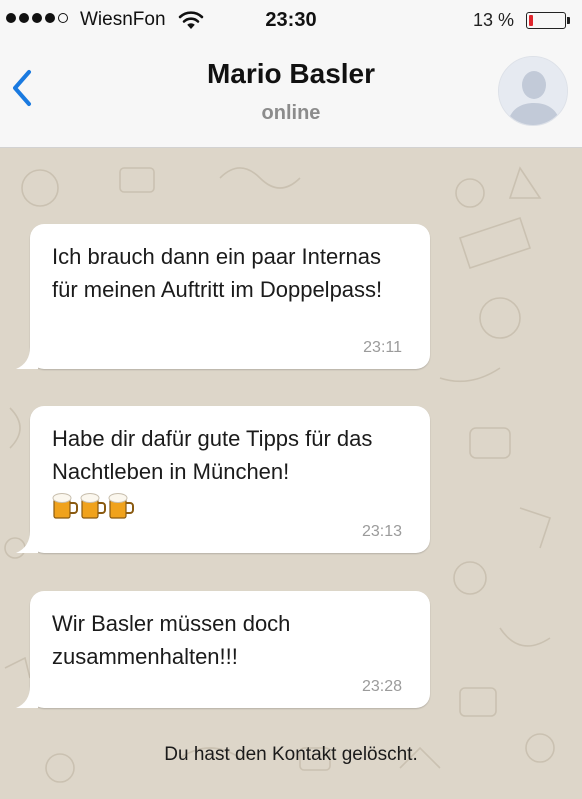 Image resolution: width=582 pixels, height=799 pixels. What do you see at coordinates (546, 20) in the screenshot?
I see `battery-icon` at bounding box center [546, 20].